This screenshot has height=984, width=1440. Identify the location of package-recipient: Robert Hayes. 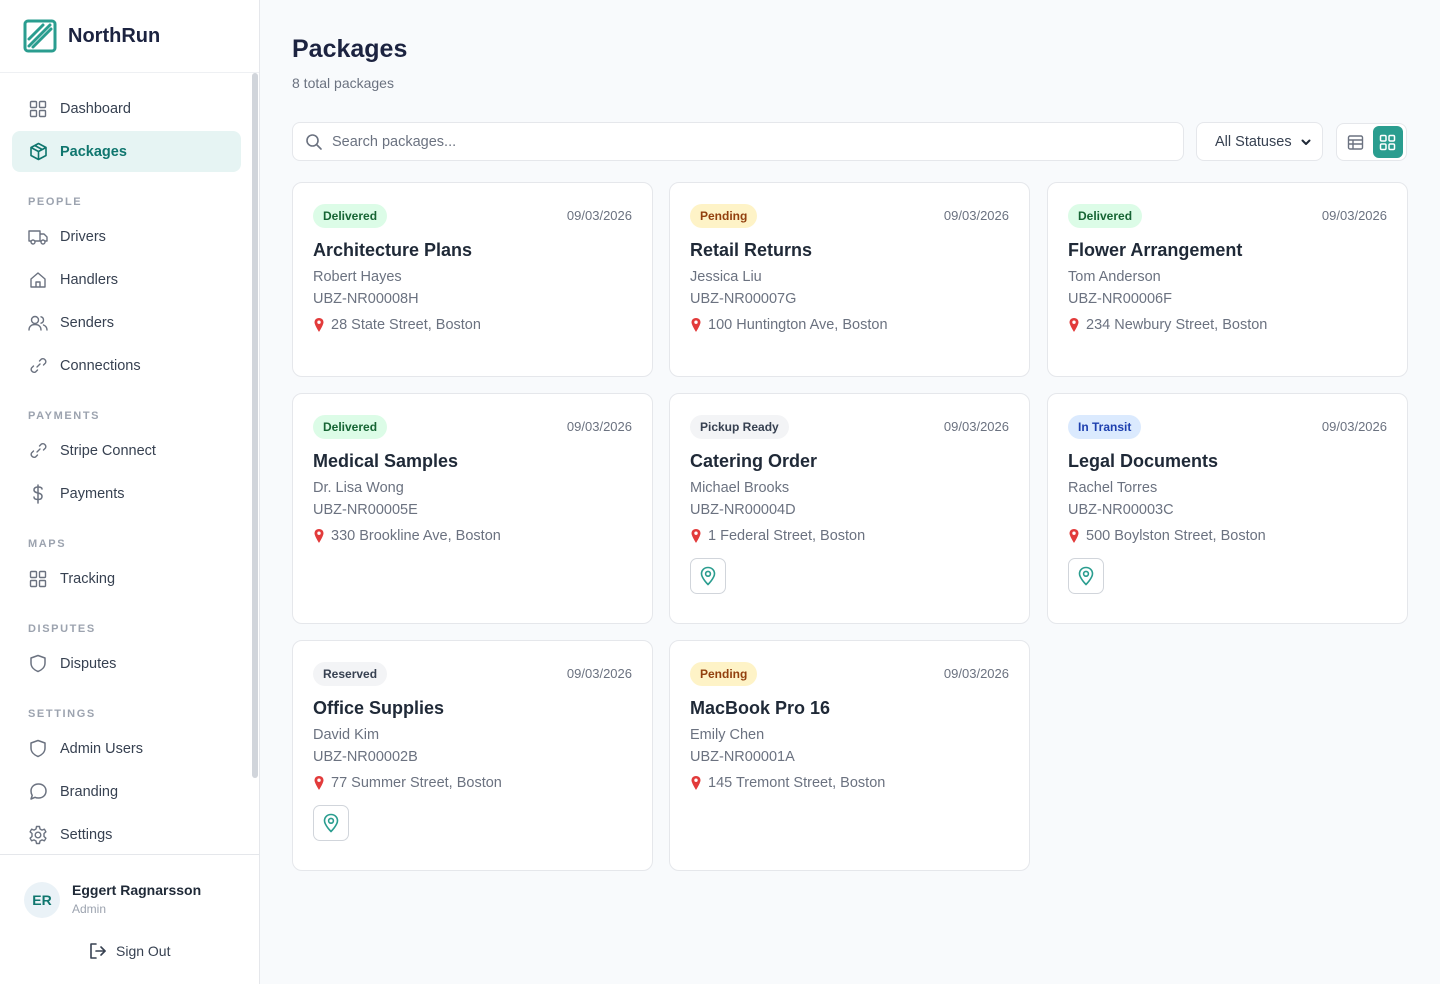
(357, 277).